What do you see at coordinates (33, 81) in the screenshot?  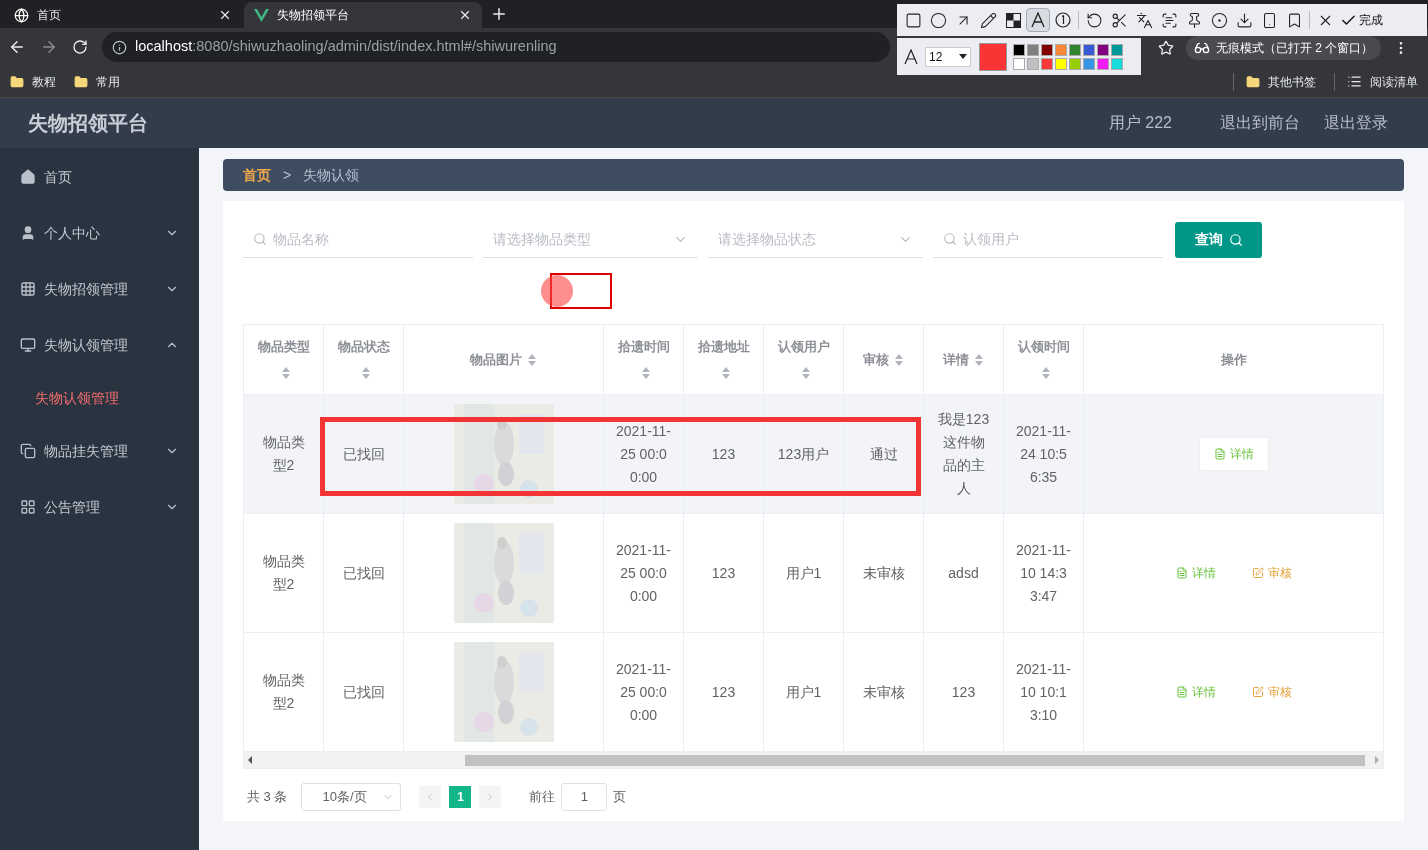 I see `bookmark-item: 教程` at bounding box center [33, 81].